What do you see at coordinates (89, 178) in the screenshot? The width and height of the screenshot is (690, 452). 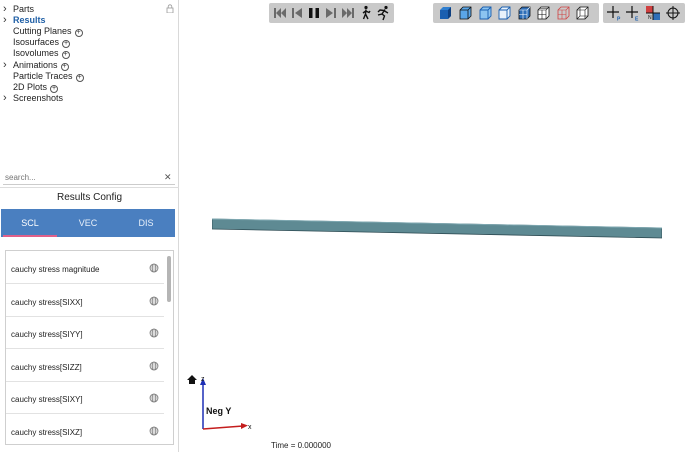 I see `search-input` at bounding box center [89, 178].